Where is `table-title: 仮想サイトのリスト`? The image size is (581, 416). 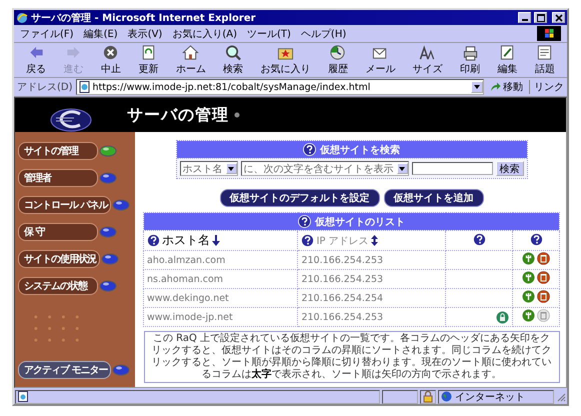
table-title: 仮想サイトのリスト is located at coordinates (360, 222).